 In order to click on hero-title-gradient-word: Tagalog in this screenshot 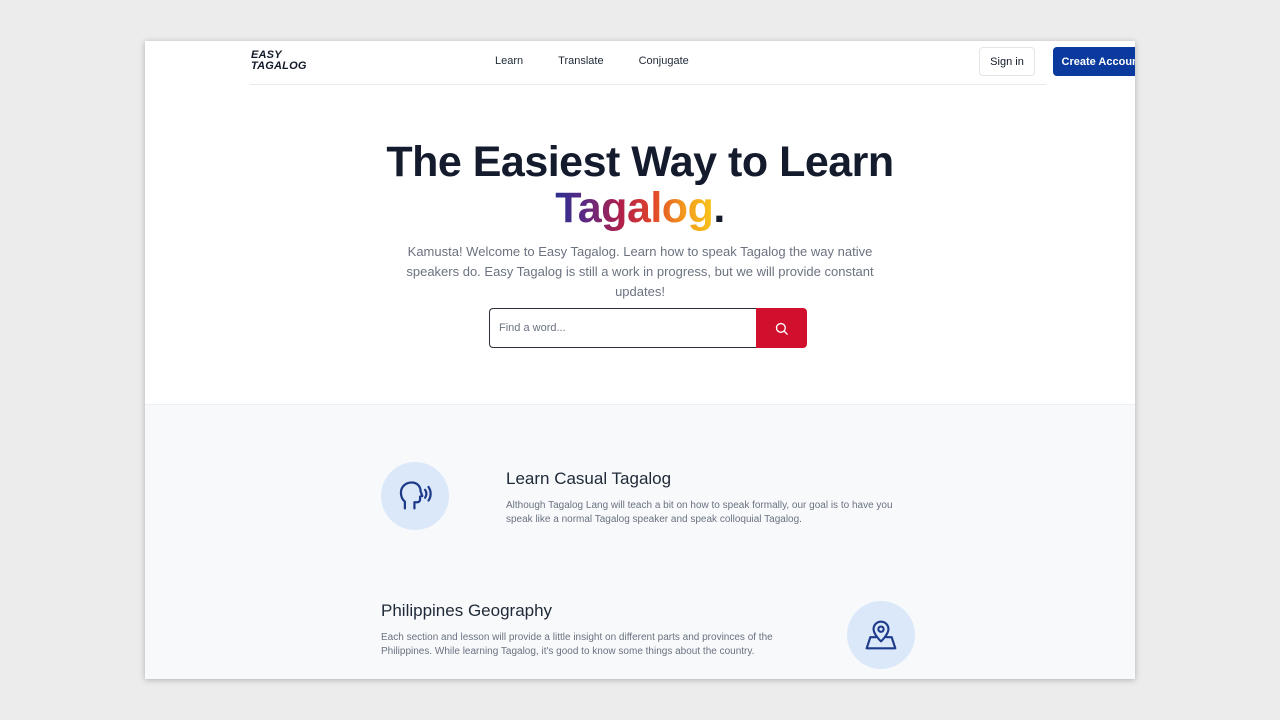, I will do `click(634, 208)`.